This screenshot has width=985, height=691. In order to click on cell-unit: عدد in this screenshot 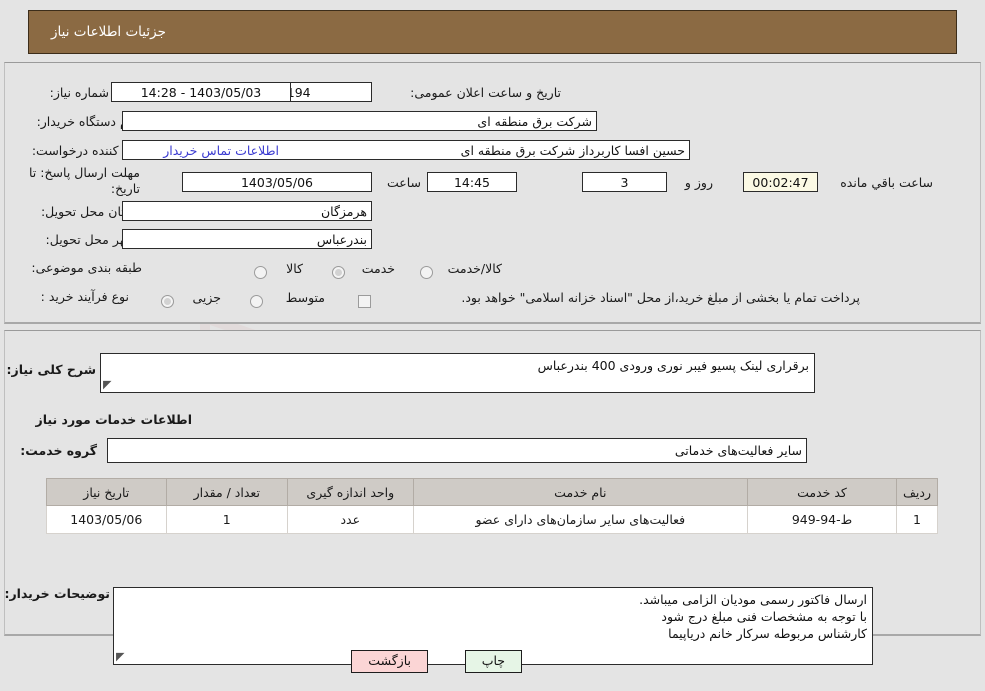, I will do `click(350, 519)`.